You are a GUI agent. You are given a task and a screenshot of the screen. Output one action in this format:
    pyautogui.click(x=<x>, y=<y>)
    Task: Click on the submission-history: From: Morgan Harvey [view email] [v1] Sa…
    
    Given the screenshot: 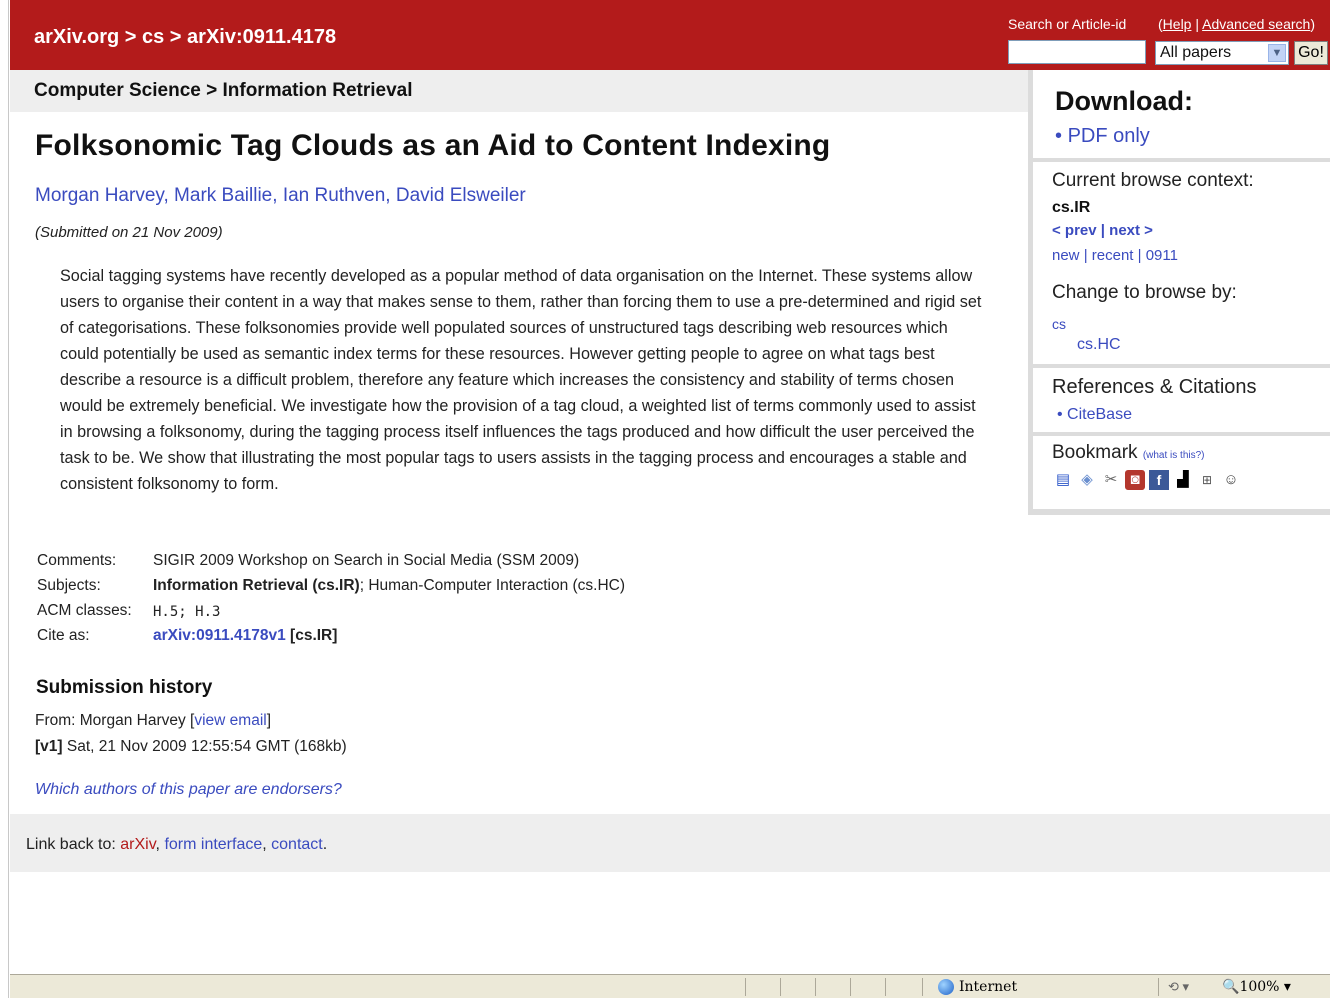 What is the action you would take?
    pyautogui.click(x=191, y=734)
    